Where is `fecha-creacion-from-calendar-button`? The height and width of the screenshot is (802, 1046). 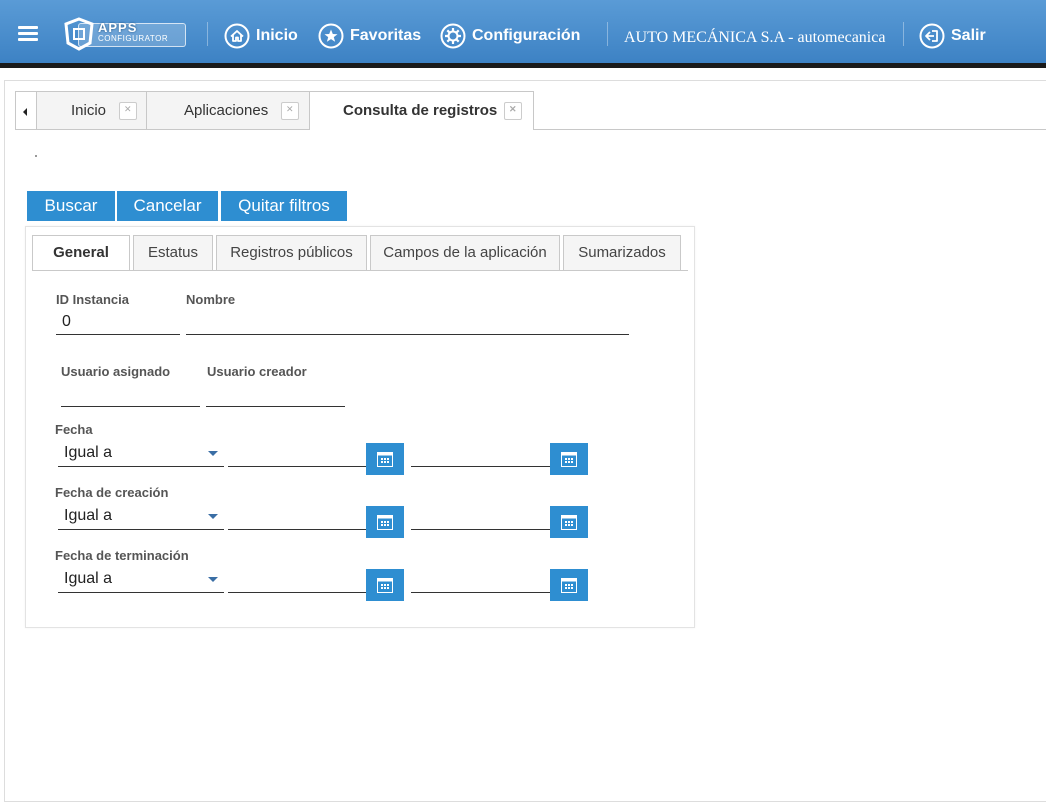
fecha-creacion-from-calendar-button is located at coordinates (385, 522).